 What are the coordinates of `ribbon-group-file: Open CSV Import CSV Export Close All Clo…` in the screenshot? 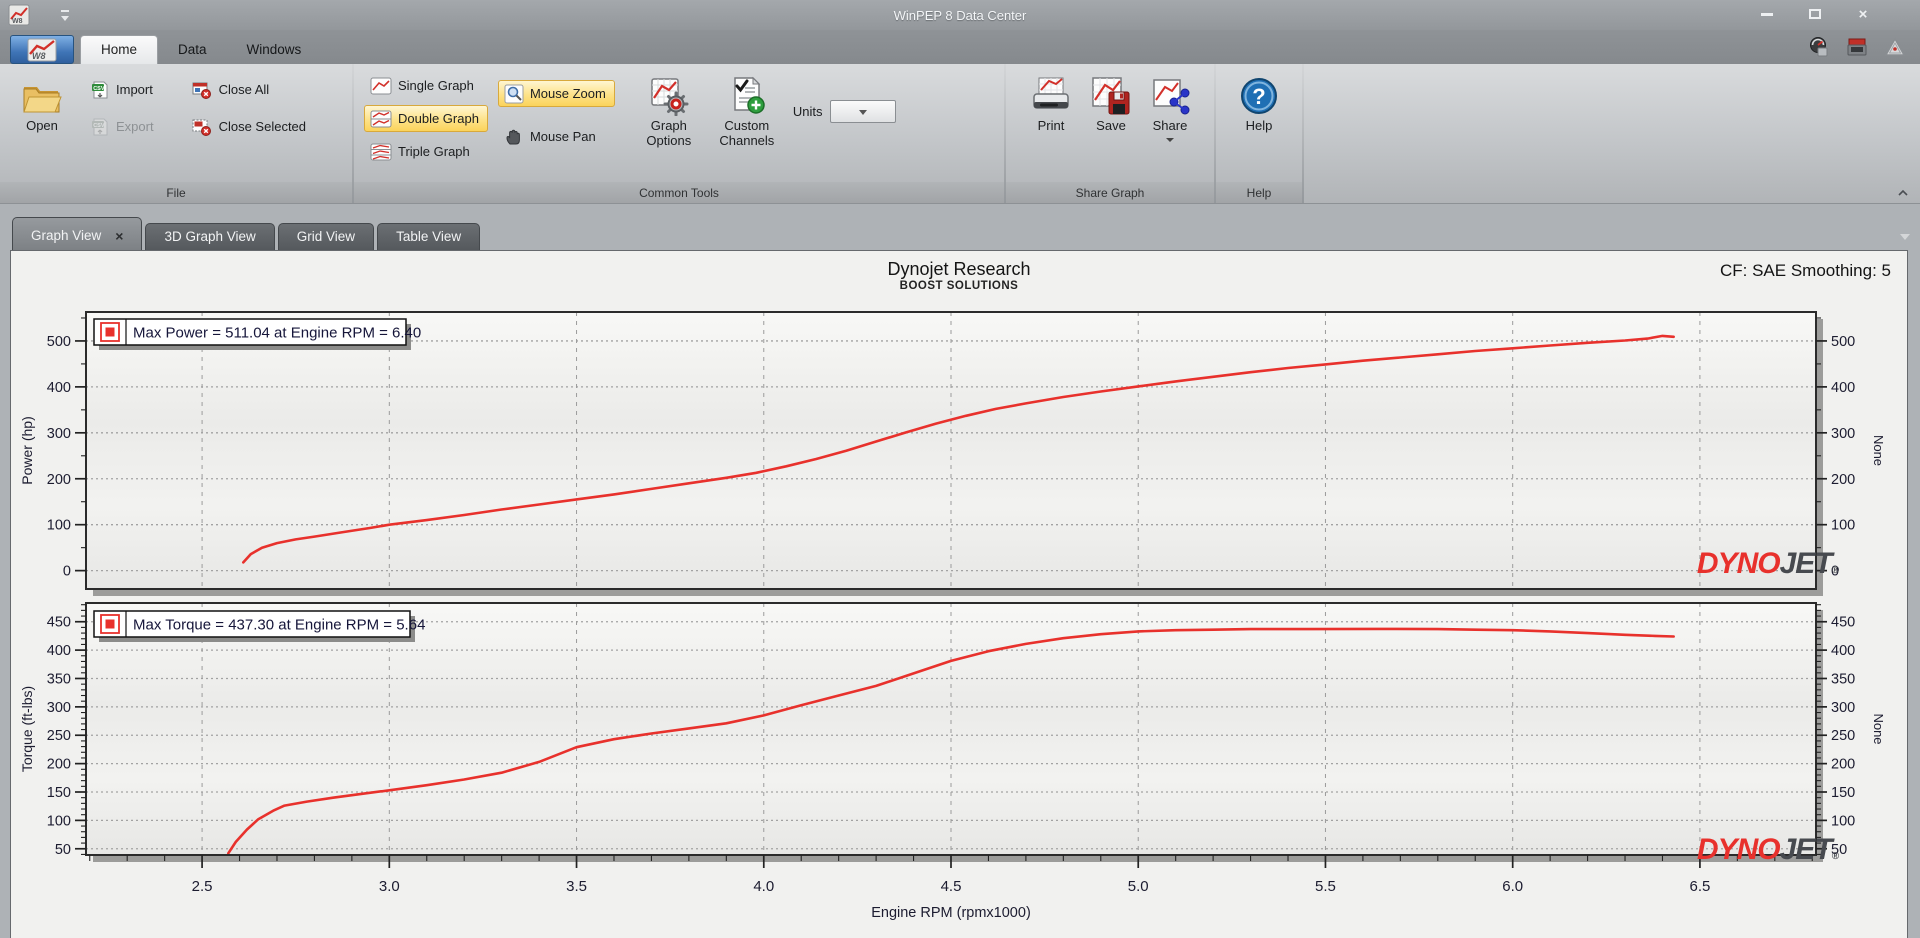 It's located at (176, 133).